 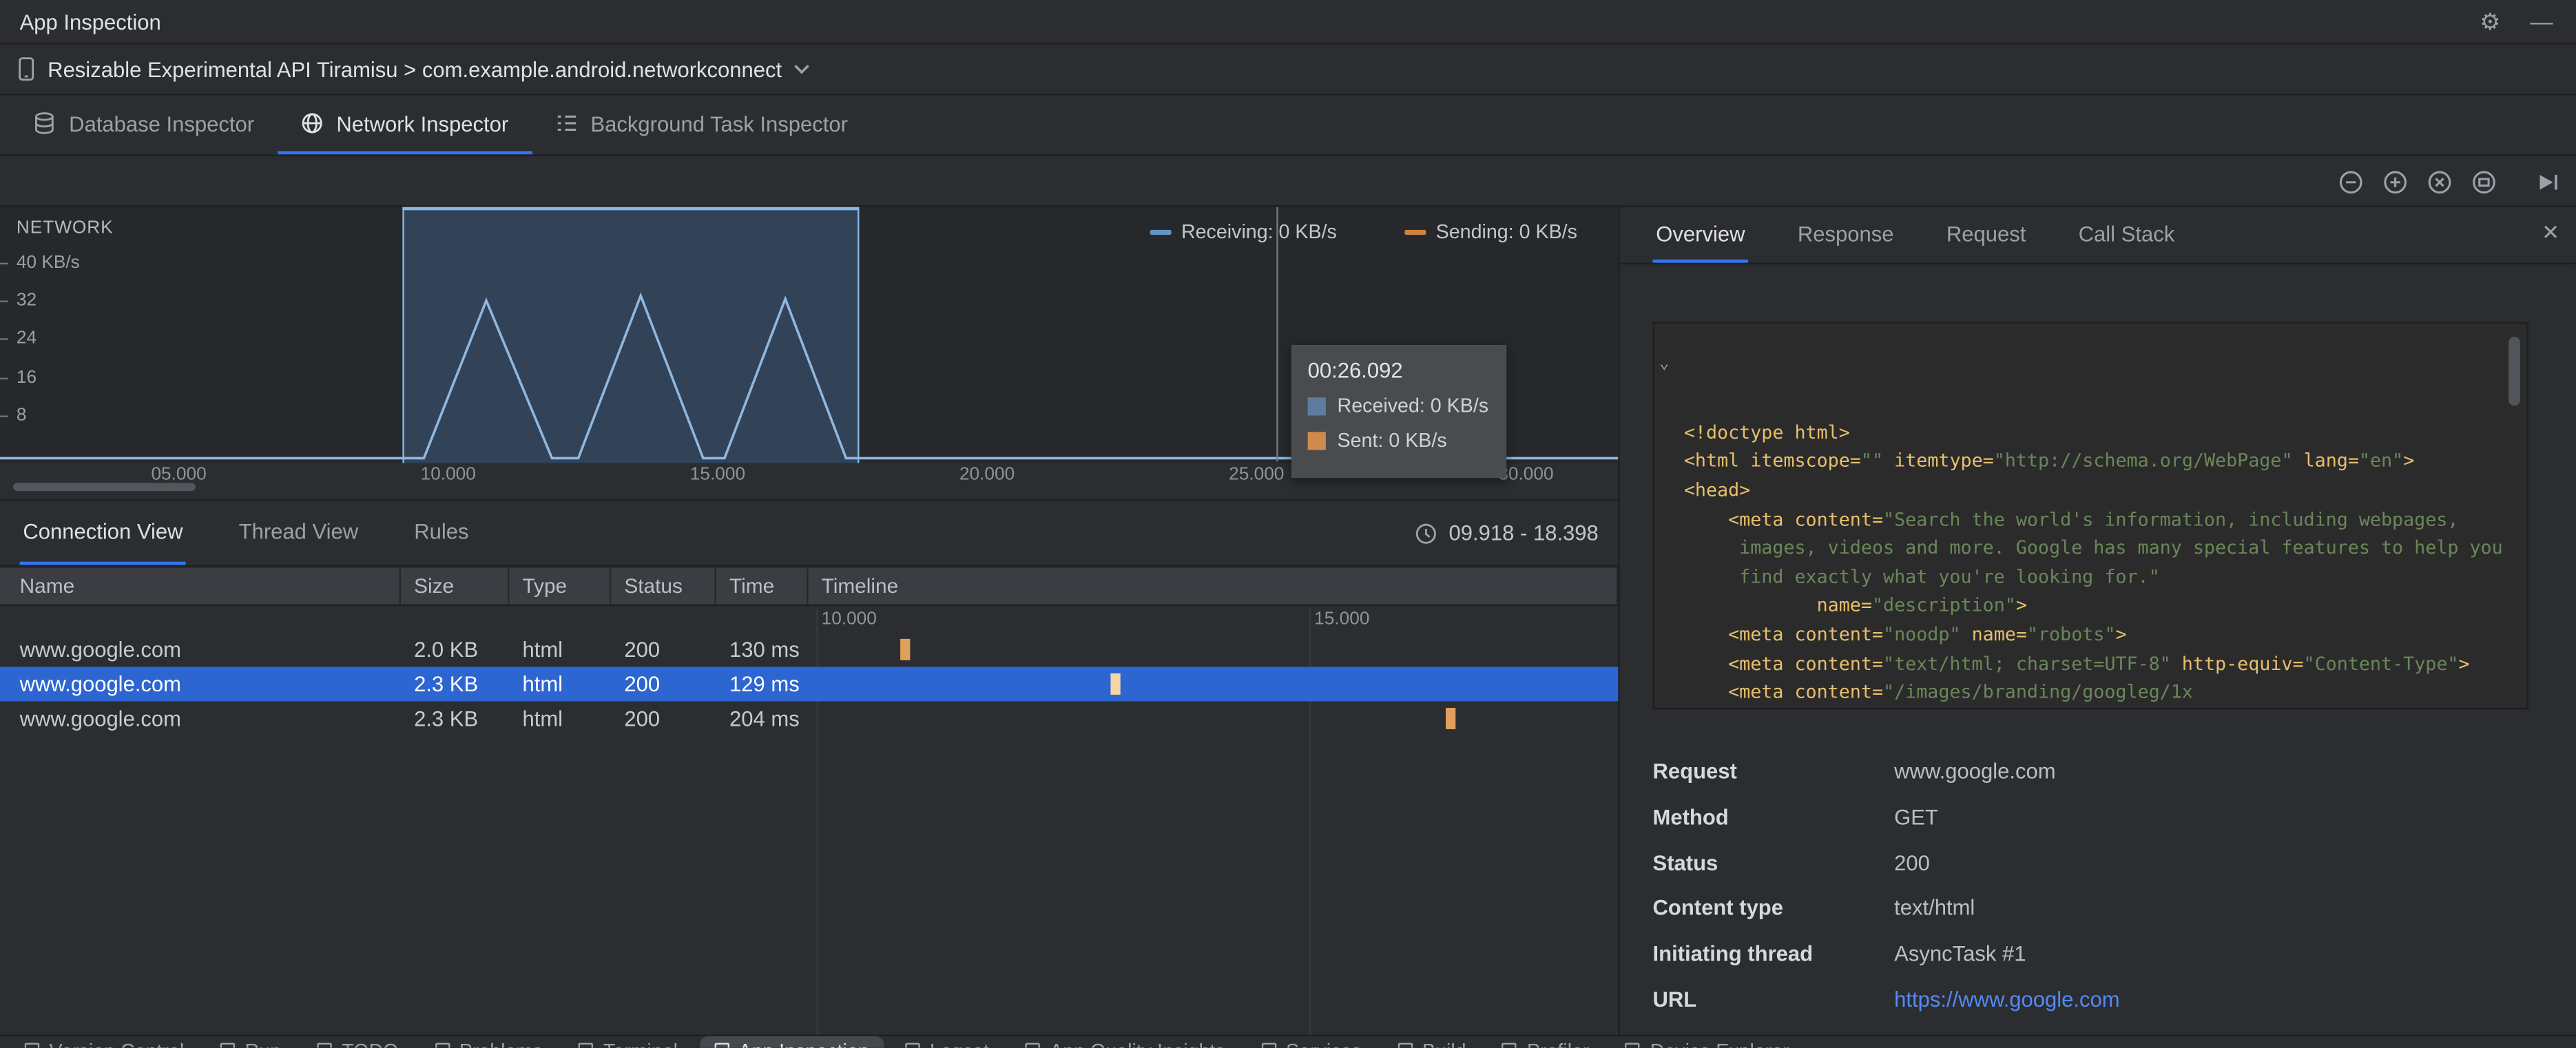 What do you see at coordinates (2548, 182) in the screenshot?
I see `jump-to-live-icon` at bounding box center [2548, 182].